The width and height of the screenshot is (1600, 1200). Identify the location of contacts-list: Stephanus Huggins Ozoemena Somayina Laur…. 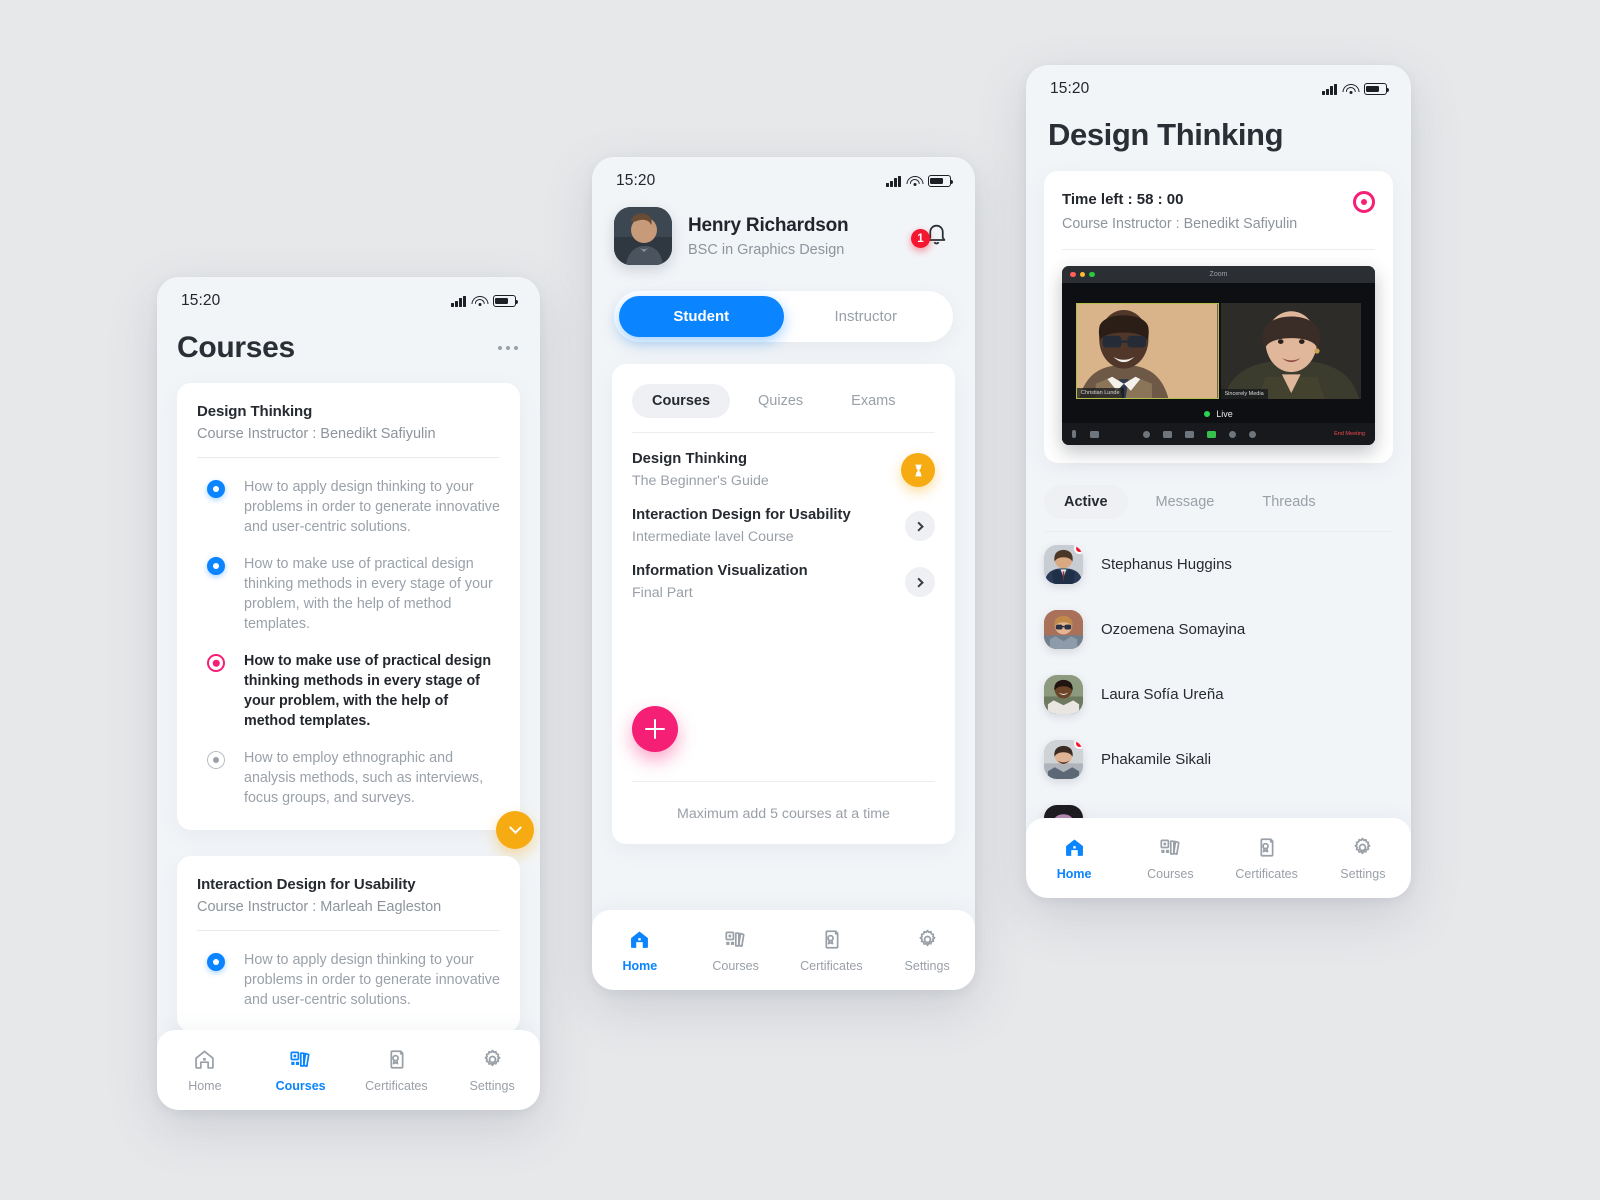
(1218, 694).